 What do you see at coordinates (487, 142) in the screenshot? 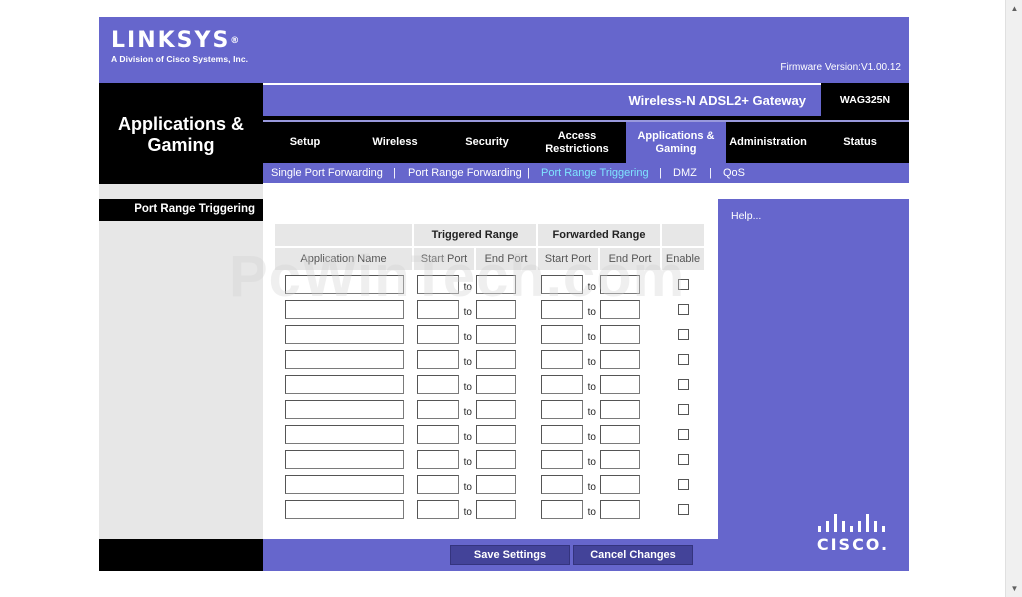
I see `tab-security: Security` at bounding box center [487, 142].